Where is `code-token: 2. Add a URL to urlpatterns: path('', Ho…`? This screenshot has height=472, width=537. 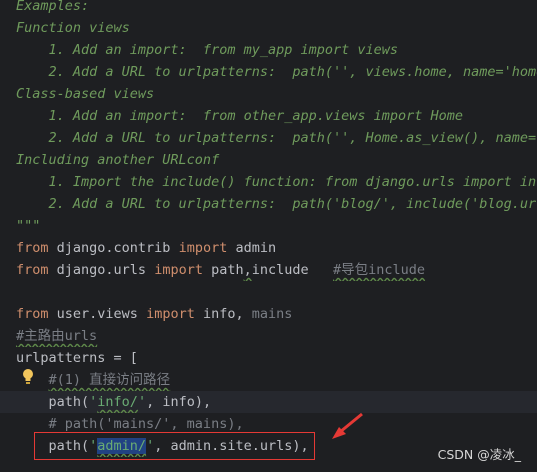 code-token: 2. Add a URL to urlpatterns: path('', Ho… is located at coordinates (276, 138).